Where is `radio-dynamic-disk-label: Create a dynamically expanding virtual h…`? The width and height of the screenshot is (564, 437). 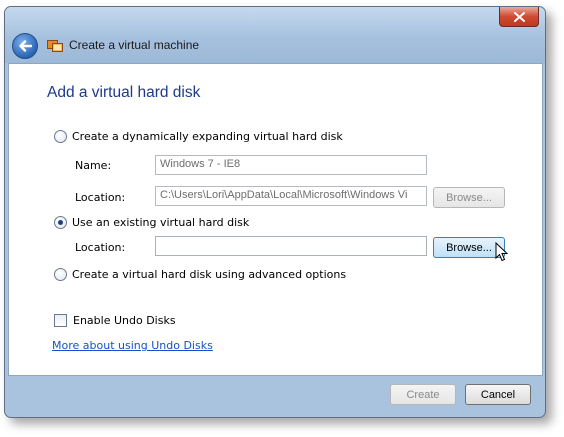
radio-dynamic-disk-label: Create a dynamically expanding virtual h… is located at coordinates (207, 136).